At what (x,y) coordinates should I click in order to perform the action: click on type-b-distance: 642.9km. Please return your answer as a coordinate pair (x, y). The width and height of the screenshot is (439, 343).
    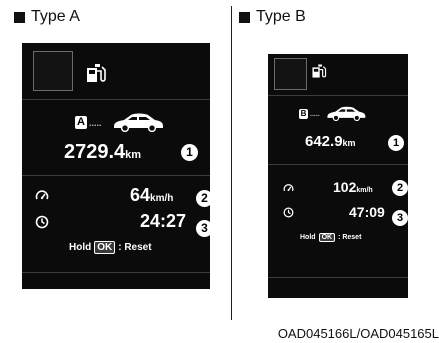
    Looking at the image, I should click on (330, 141).